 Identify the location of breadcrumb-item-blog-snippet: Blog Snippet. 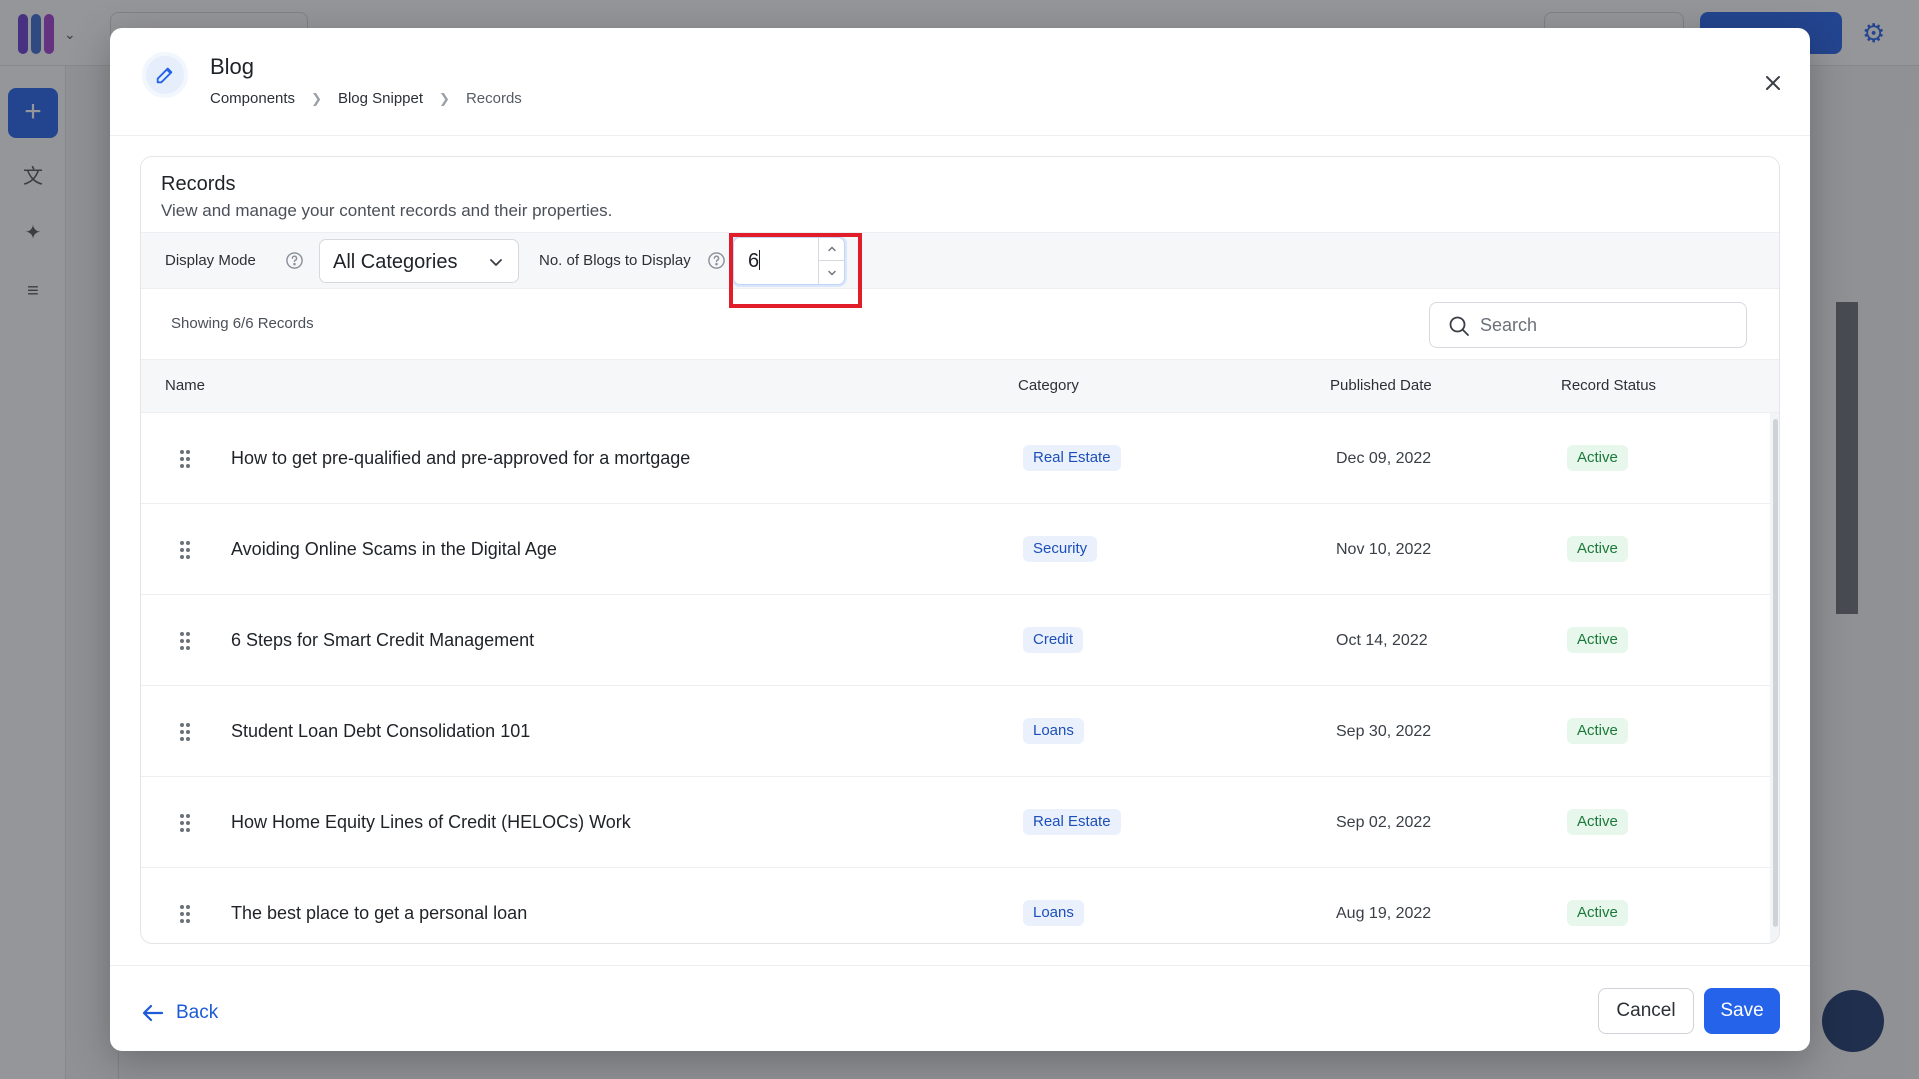
(380, 98).